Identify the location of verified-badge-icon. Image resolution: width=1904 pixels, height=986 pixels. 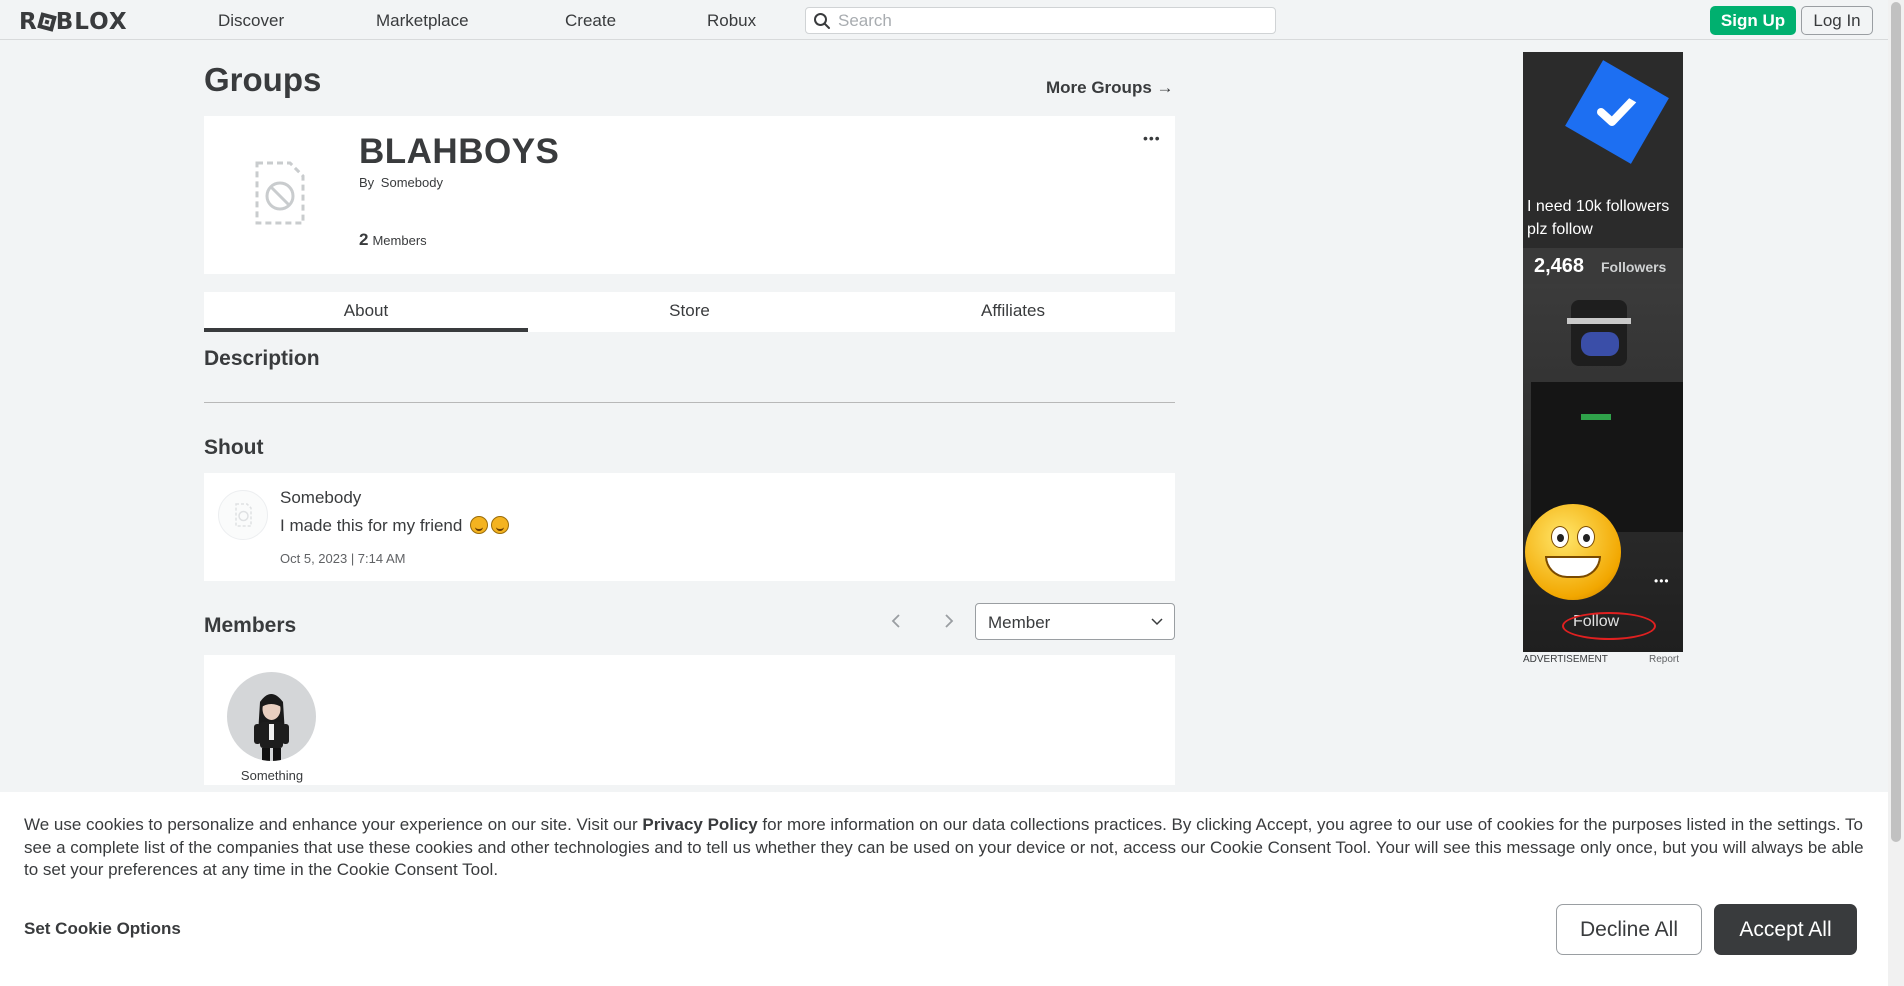
(1617, 112).